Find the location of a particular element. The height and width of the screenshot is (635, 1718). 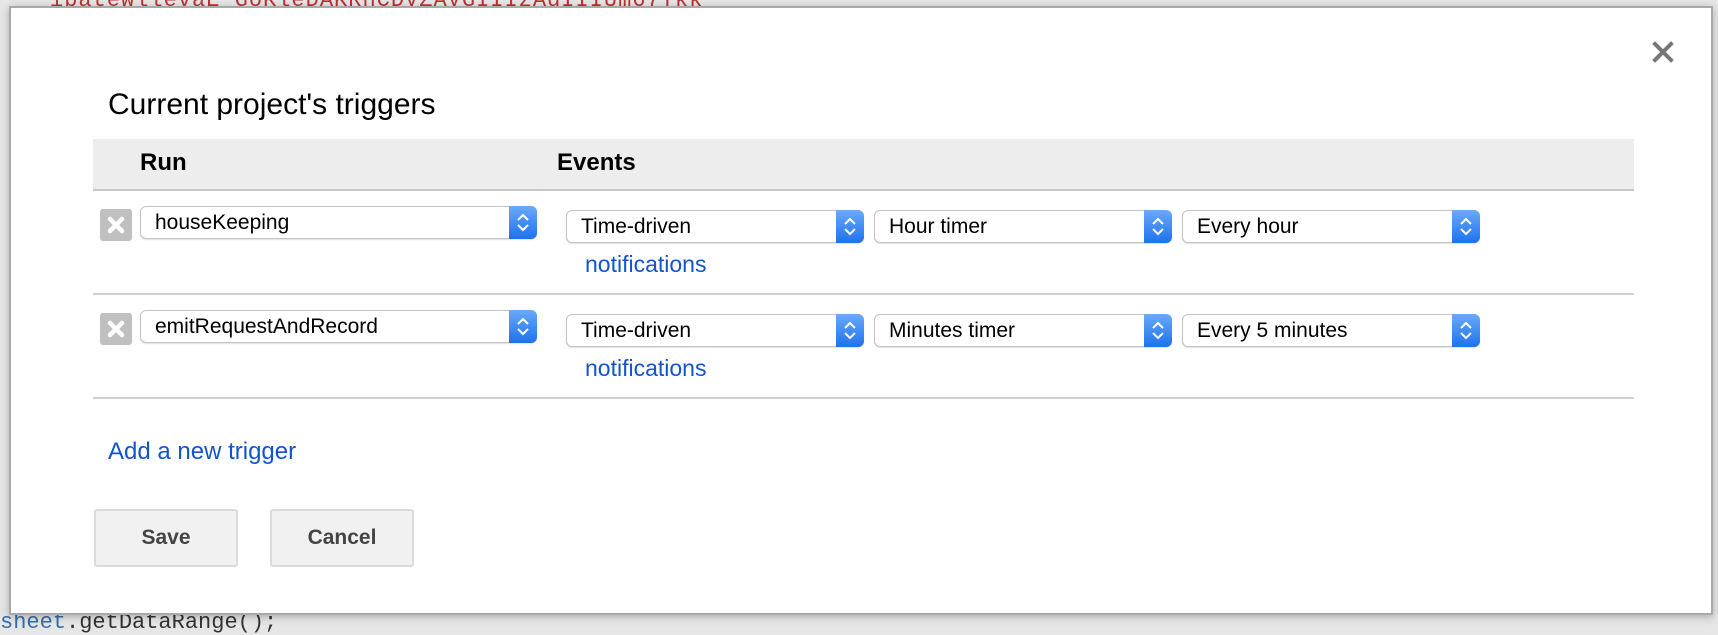

save-button: Save is located at coordinates (166, 538).